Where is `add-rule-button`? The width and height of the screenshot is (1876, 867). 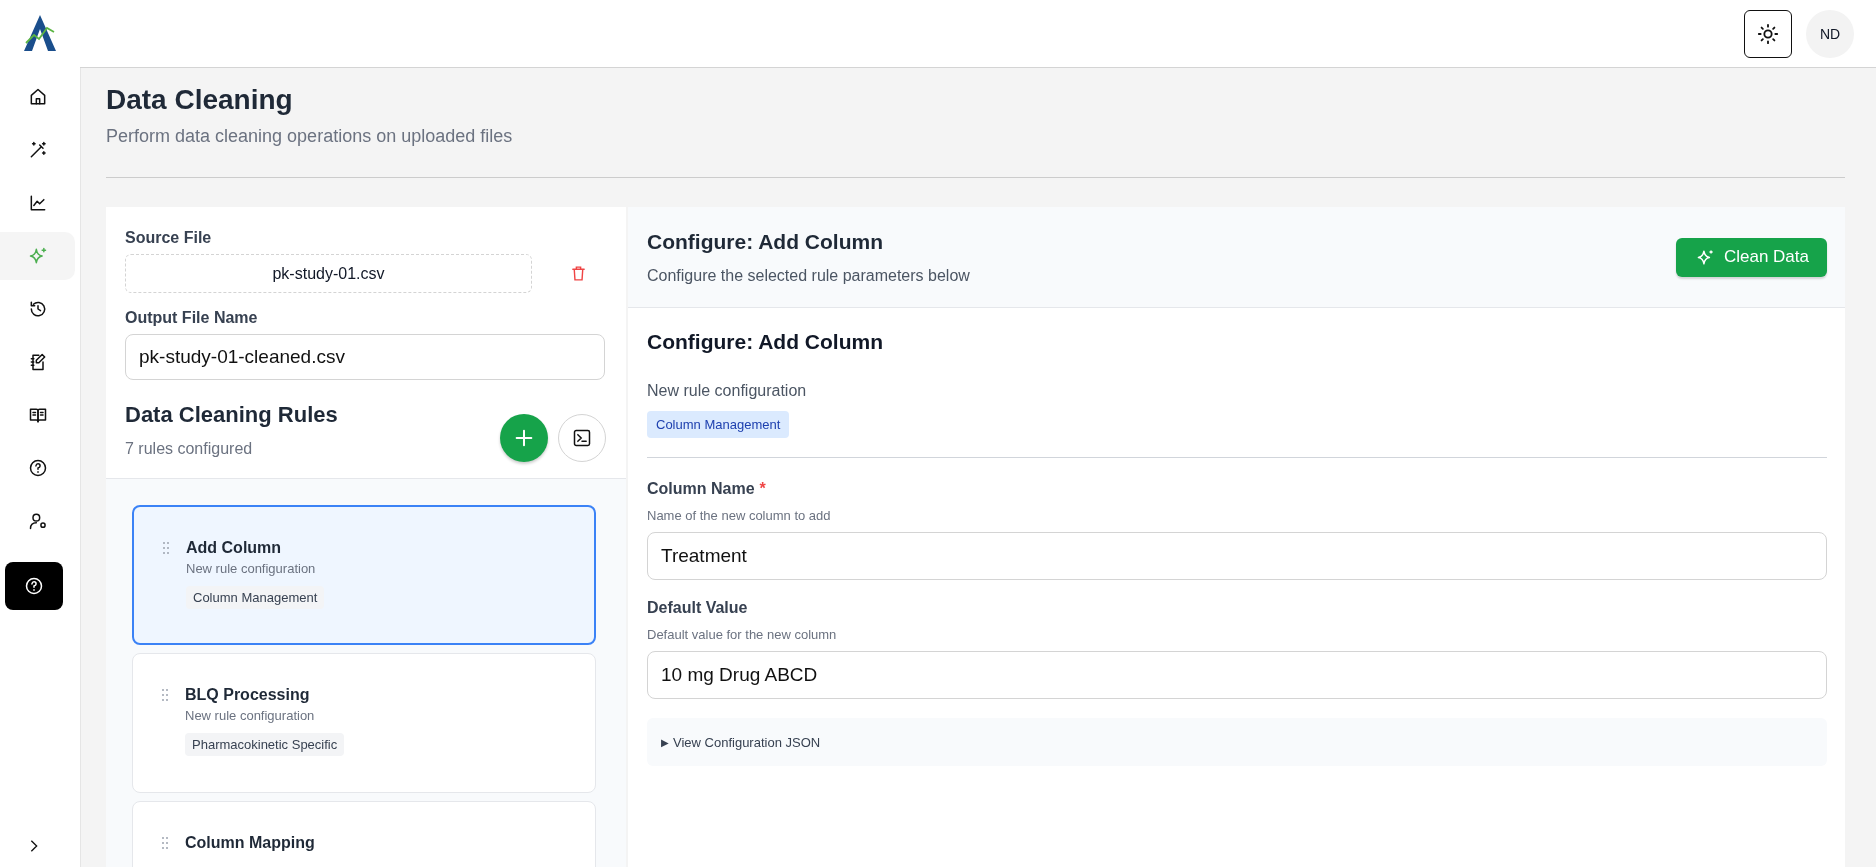 add-rule-button is located at coordinates (524, 438).